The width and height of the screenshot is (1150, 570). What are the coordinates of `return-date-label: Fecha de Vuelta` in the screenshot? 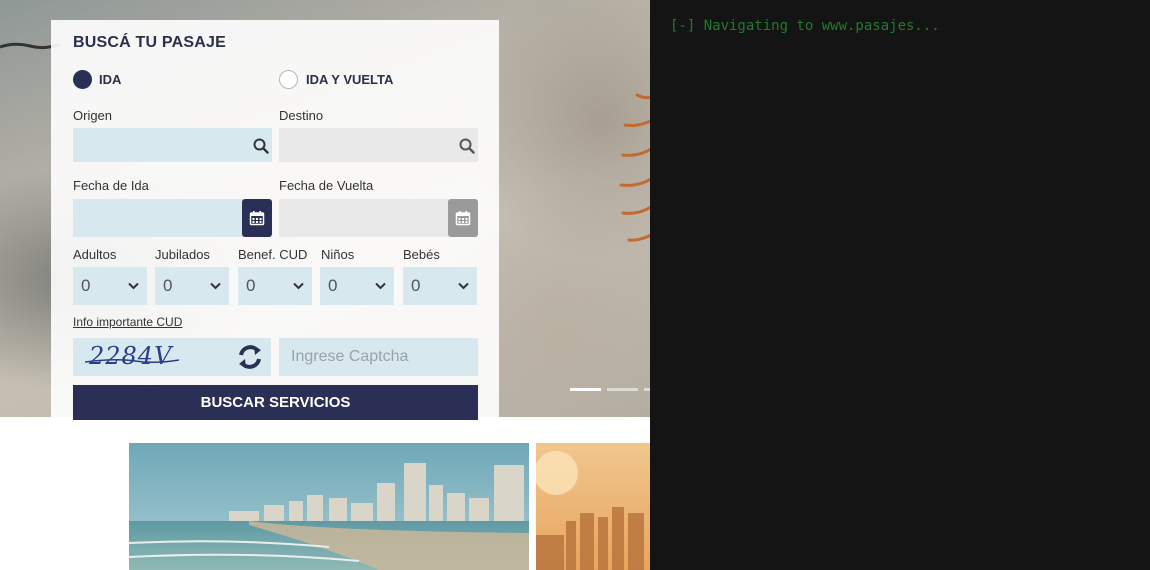 It's located at (326, 185).